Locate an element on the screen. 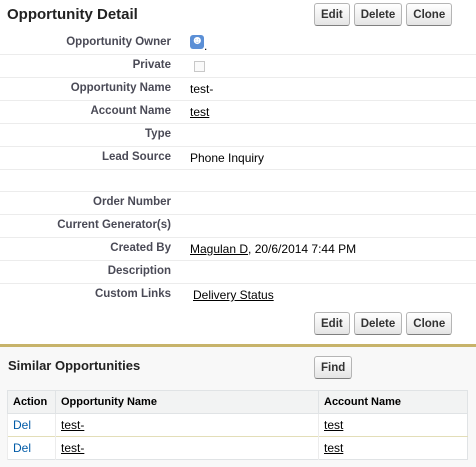 This screenshot has width=476, height=467. field-label: Type is located at coordinates (158, 134).